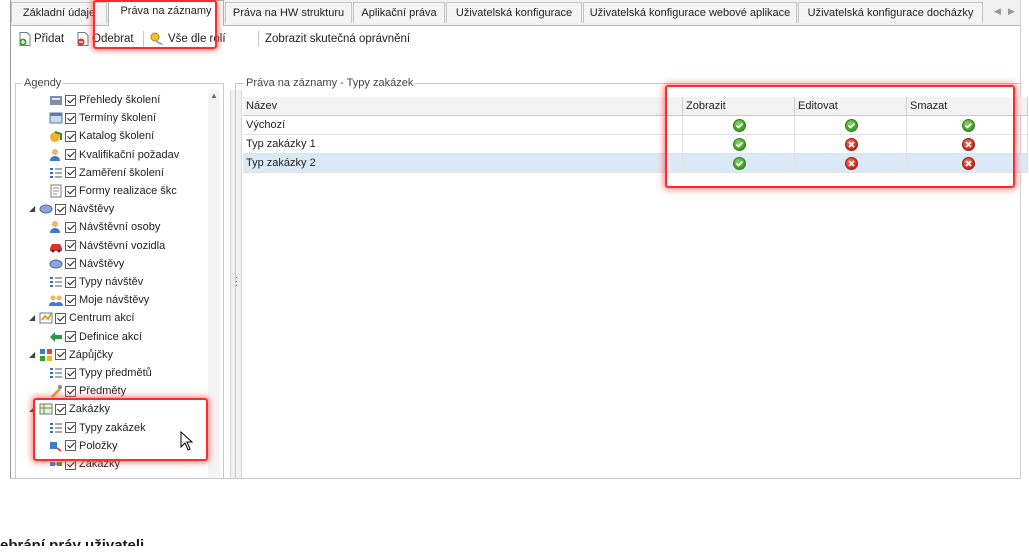 The height and width of the screenshot is (558, 1029). Describe the element at coordinates (106, 173) in the screenshot. I see `tree-item: Zaměření školení` at that location.